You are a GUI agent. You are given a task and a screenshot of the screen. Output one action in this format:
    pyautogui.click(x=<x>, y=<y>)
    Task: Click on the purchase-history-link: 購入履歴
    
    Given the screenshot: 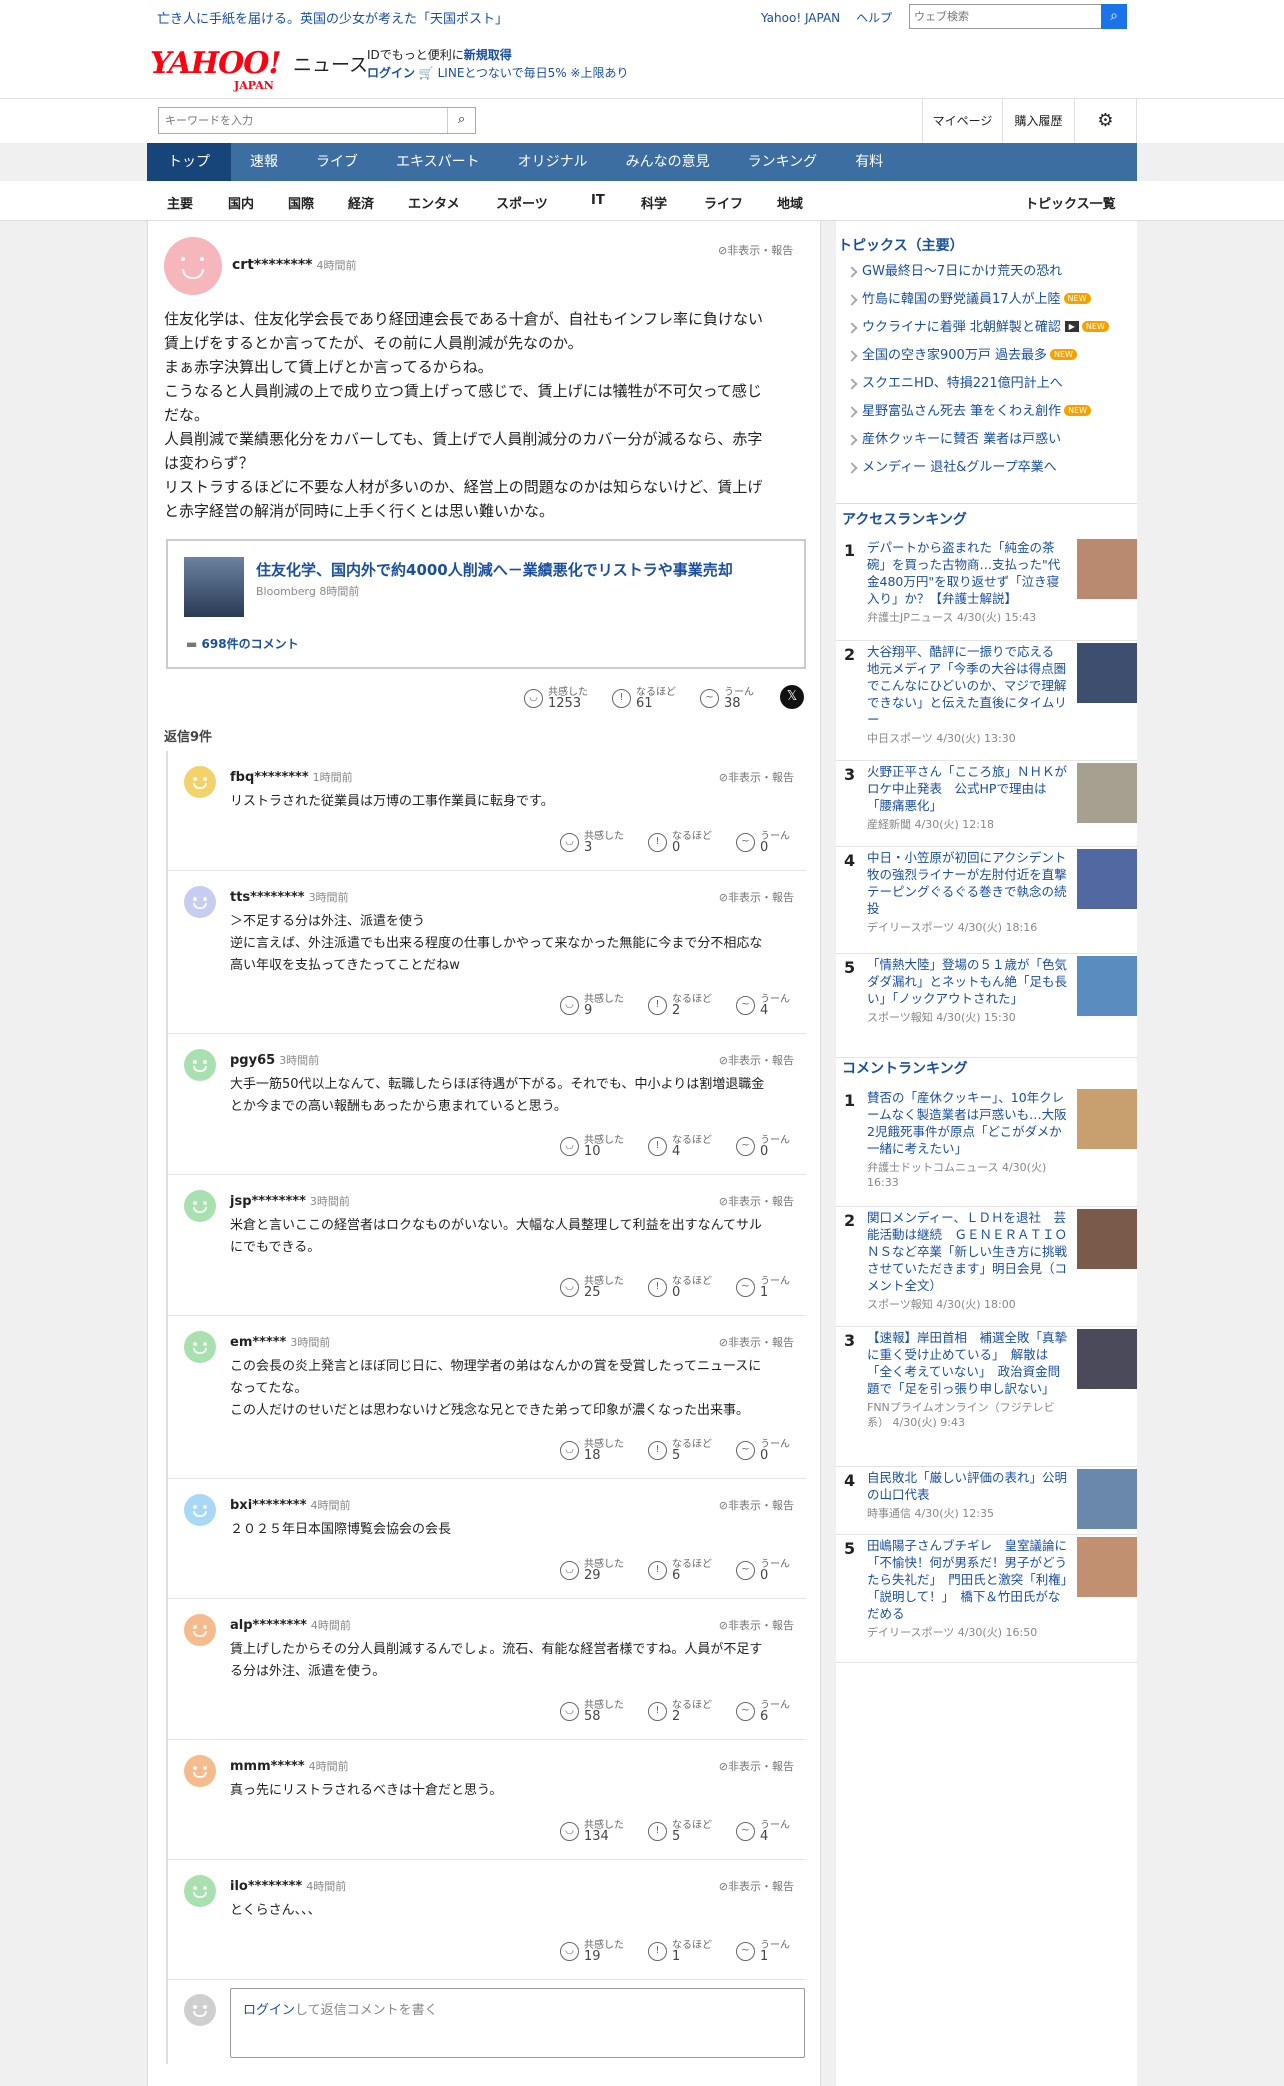 What is the action you would take?
    pyautogui.click(x=1038, y=121)
    